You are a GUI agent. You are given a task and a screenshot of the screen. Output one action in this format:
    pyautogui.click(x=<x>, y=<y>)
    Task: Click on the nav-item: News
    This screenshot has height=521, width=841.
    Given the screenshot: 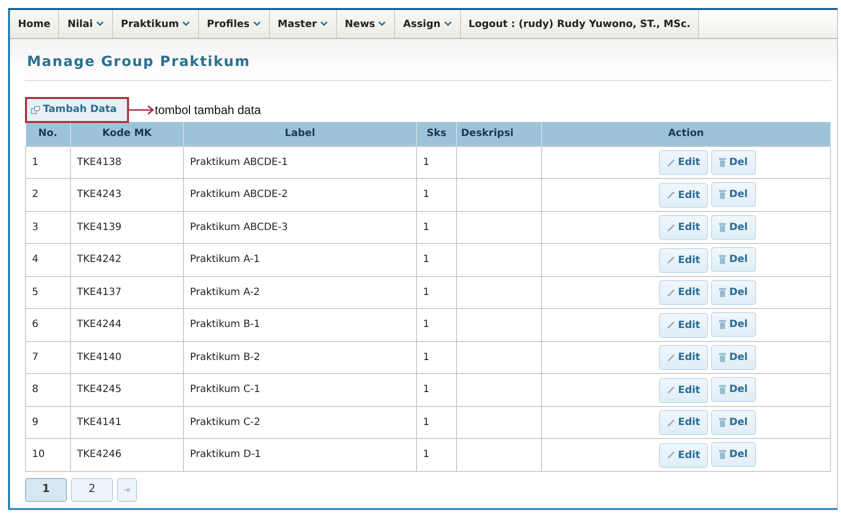 What is the action you would take?
    pyautogui.click(x=366, y=24)
    